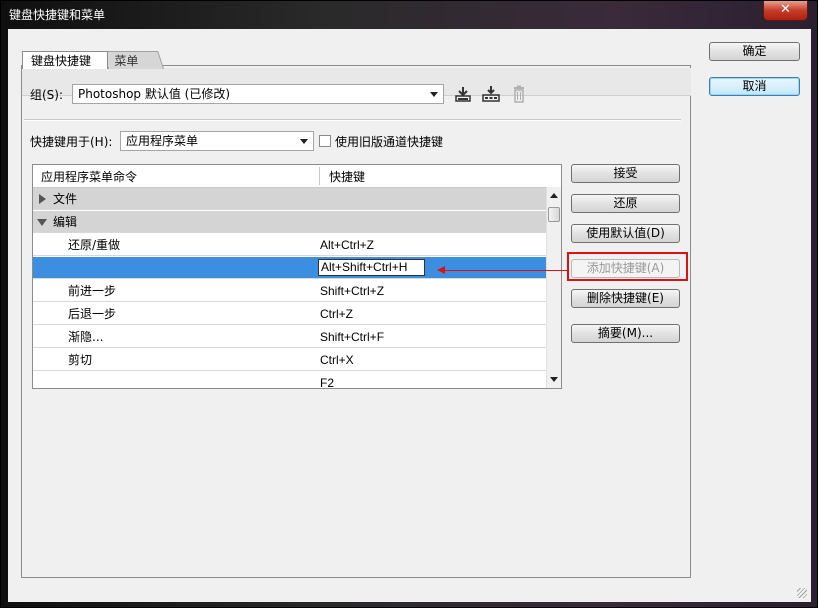  What do you see at coordinates (289, 222) in the screenshot?
I see `table-row-edit: 编辑` at bounding box center [289, 222].